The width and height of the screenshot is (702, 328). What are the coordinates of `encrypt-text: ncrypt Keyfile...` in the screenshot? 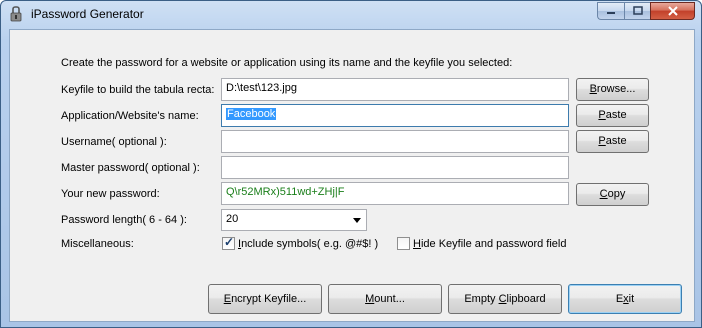 It's located at (269, 299).